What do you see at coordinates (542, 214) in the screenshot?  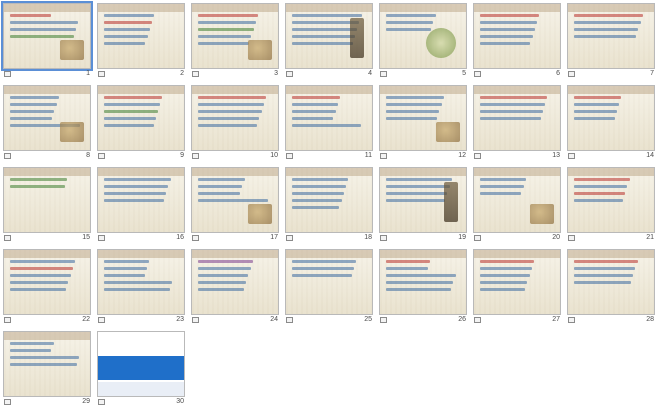 I see `slide-image` at bounding box center [542, 214].